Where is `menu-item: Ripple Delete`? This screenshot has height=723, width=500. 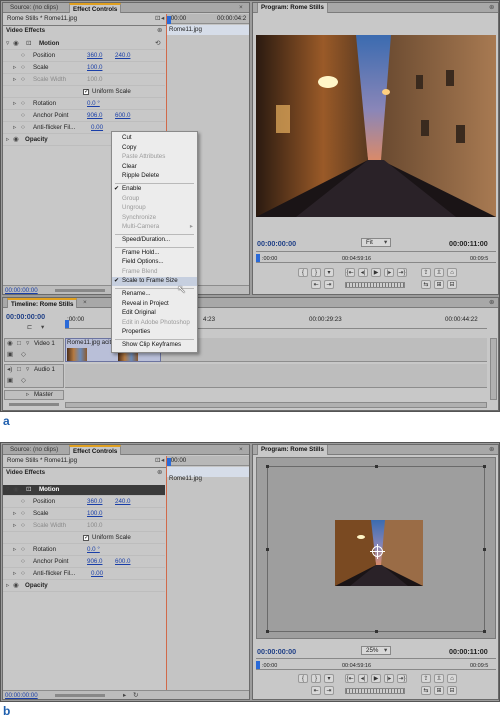
menu-item: Ripple Delete is located at coordinates (154, 176).